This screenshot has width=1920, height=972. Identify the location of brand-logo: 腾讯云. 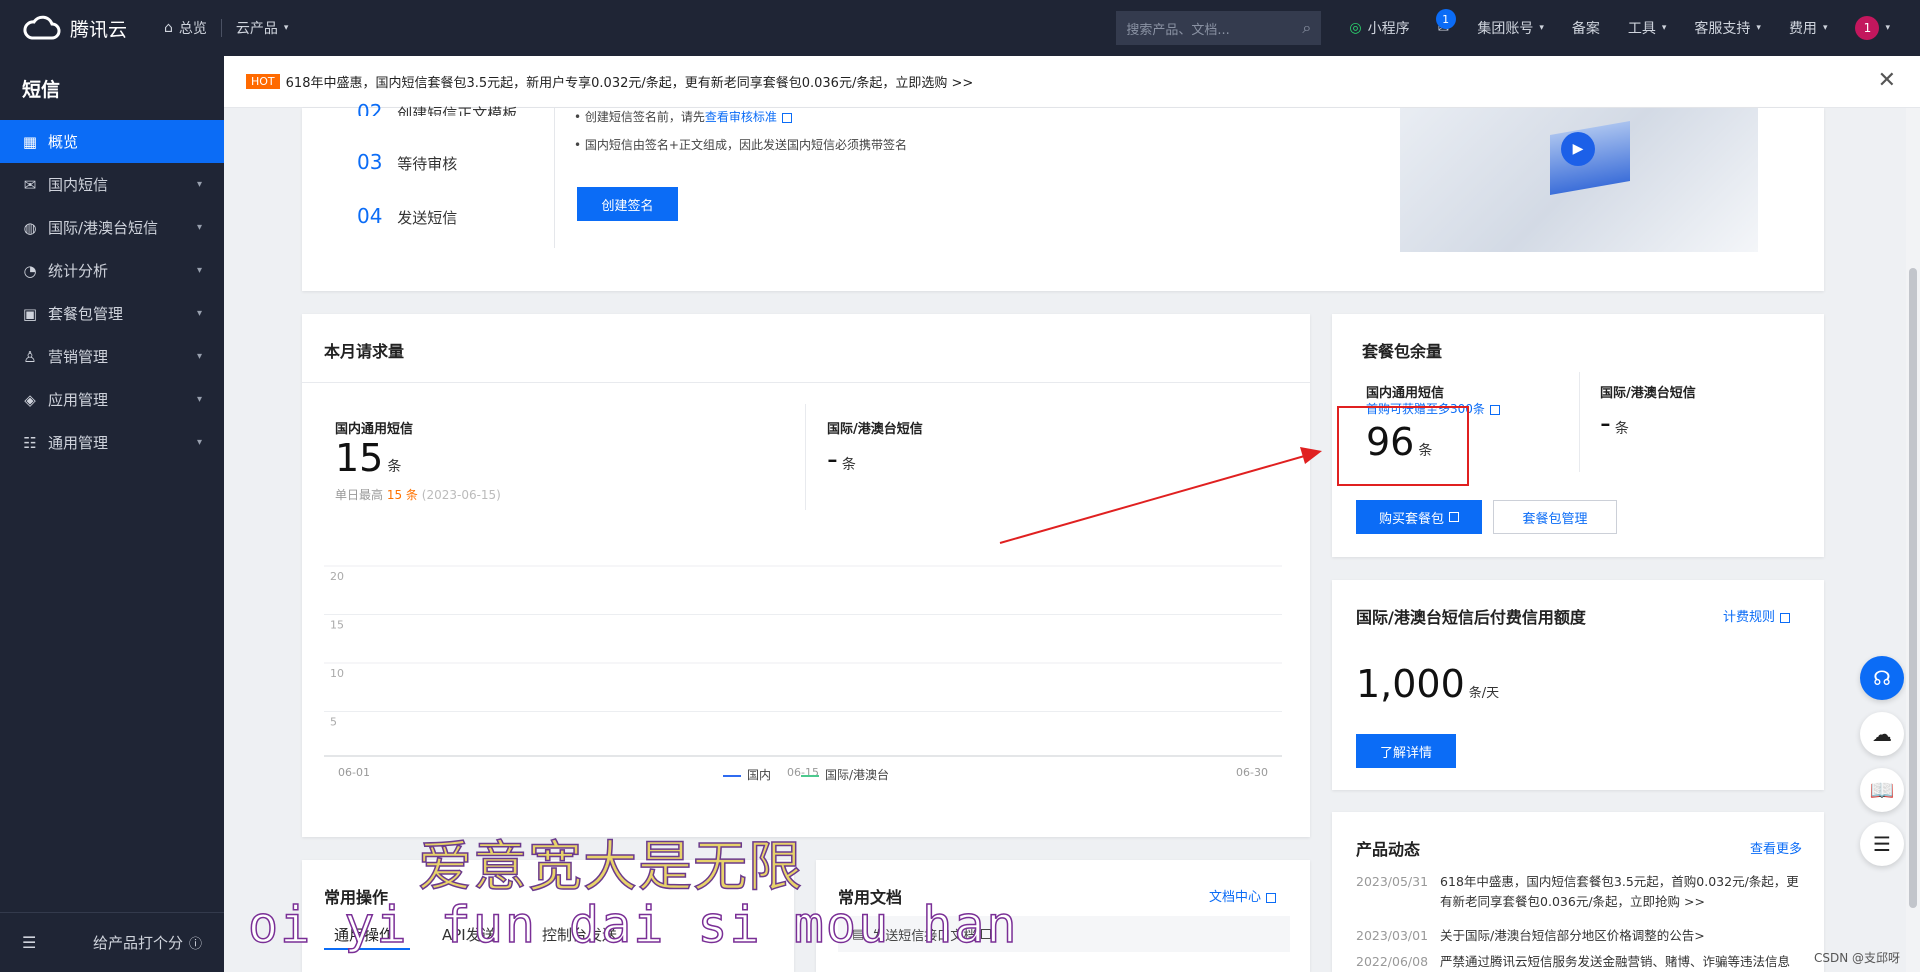
(75, 28).